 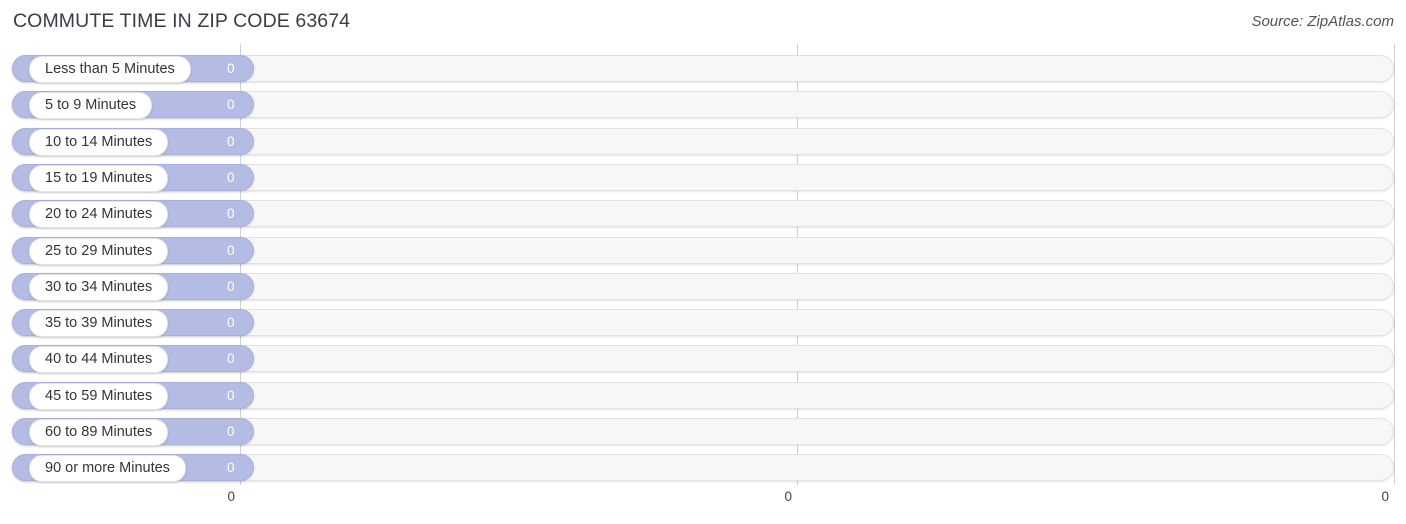 I want to click on bar-row: 25 to 29 Minutes 0, so click(x=703, y=250).